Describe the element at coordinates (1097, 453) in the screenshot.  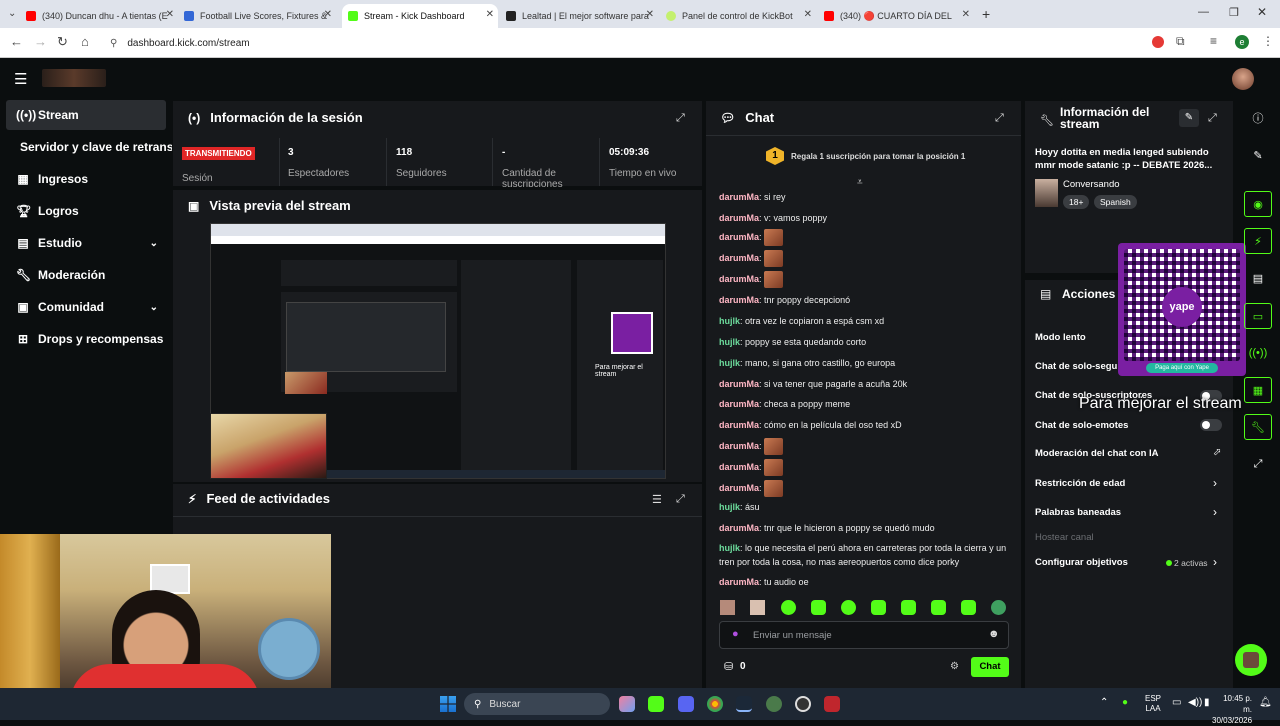
I see `action-ai-moderation: Moderación del chat con IA` at that location.